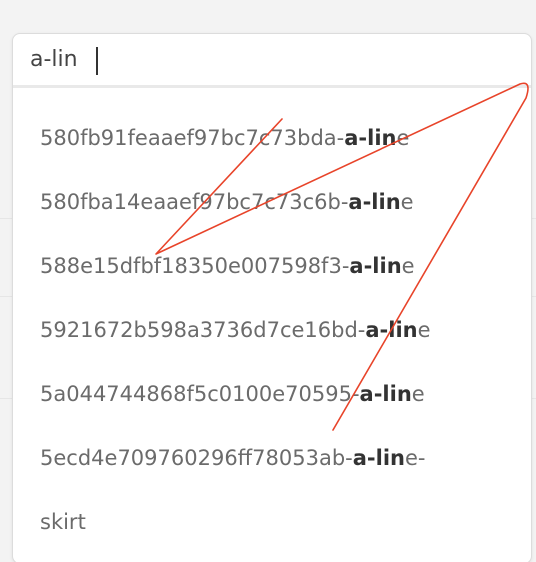  I want to click on suggestion-item: 5921672b598a3736d7ce16bd - a-lin e, so click(272, 330).